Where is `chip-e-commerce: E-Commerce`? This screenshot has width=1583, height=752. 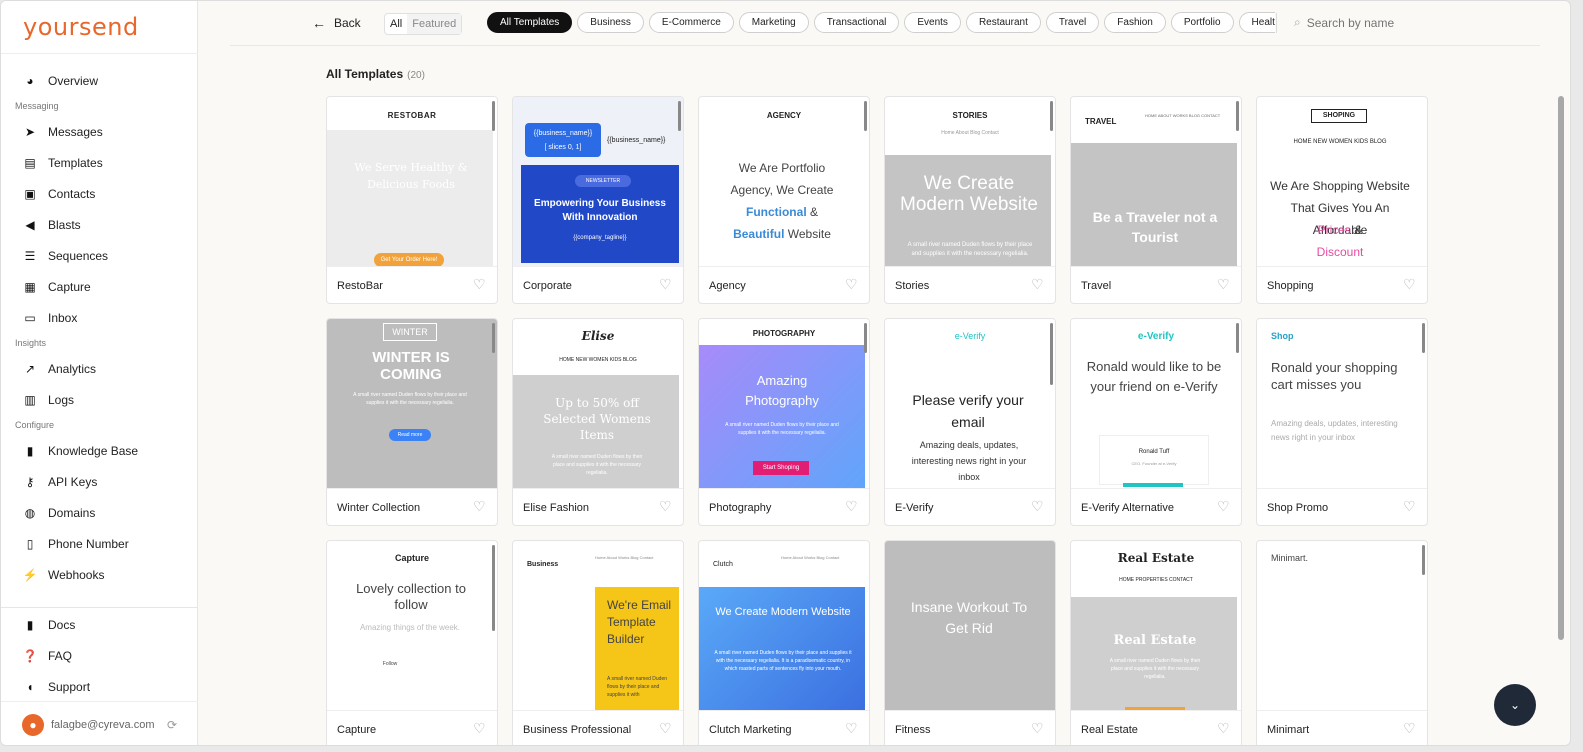 chip-e-commerce: E-Commerce is located at coordinates (691, 22).